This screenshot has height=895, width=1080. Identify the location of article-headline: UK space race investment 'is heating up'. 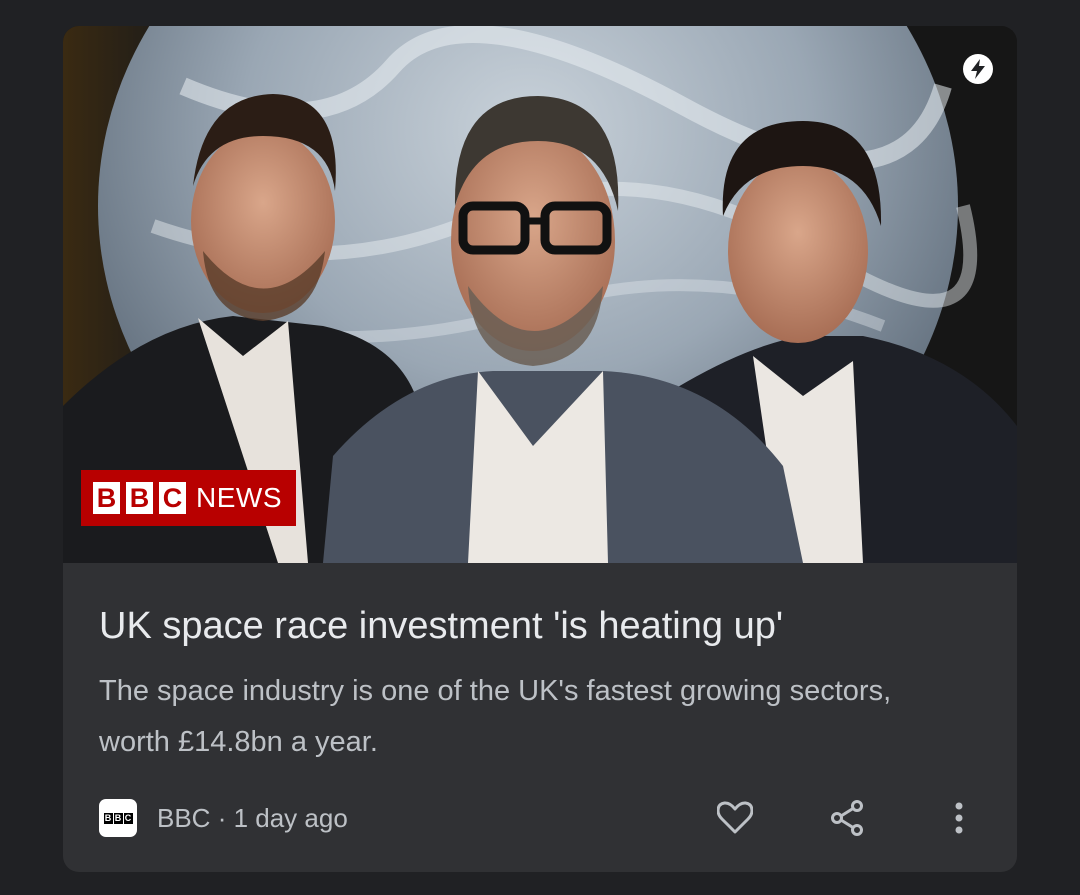
(544, 626).